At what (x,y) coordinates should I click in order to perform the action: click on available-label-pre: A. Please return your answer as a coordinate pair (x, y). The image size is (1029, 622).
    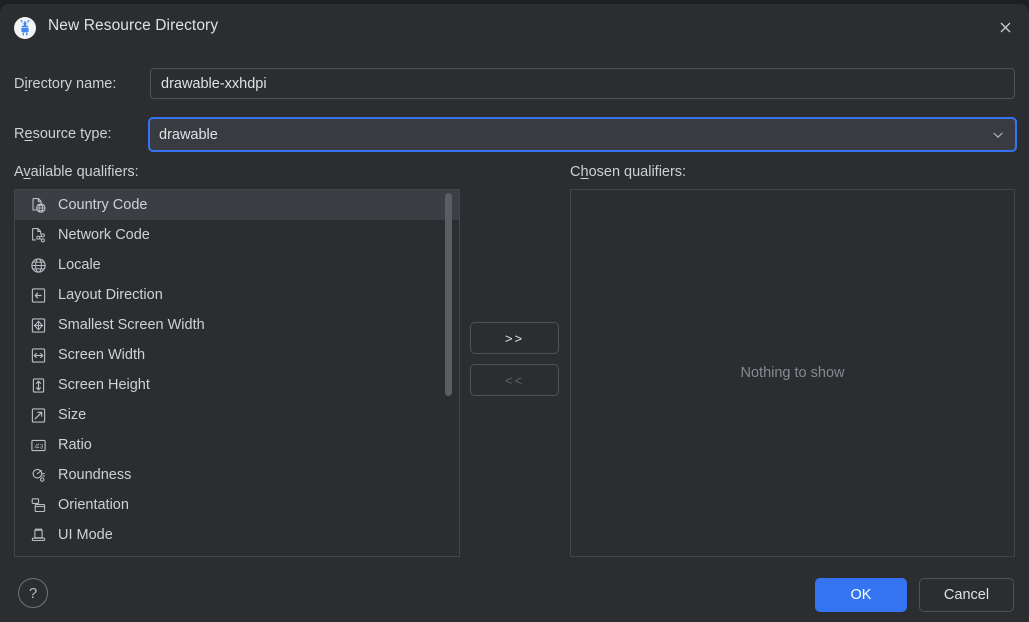
    Looking at the image, I should click on (19, 172).